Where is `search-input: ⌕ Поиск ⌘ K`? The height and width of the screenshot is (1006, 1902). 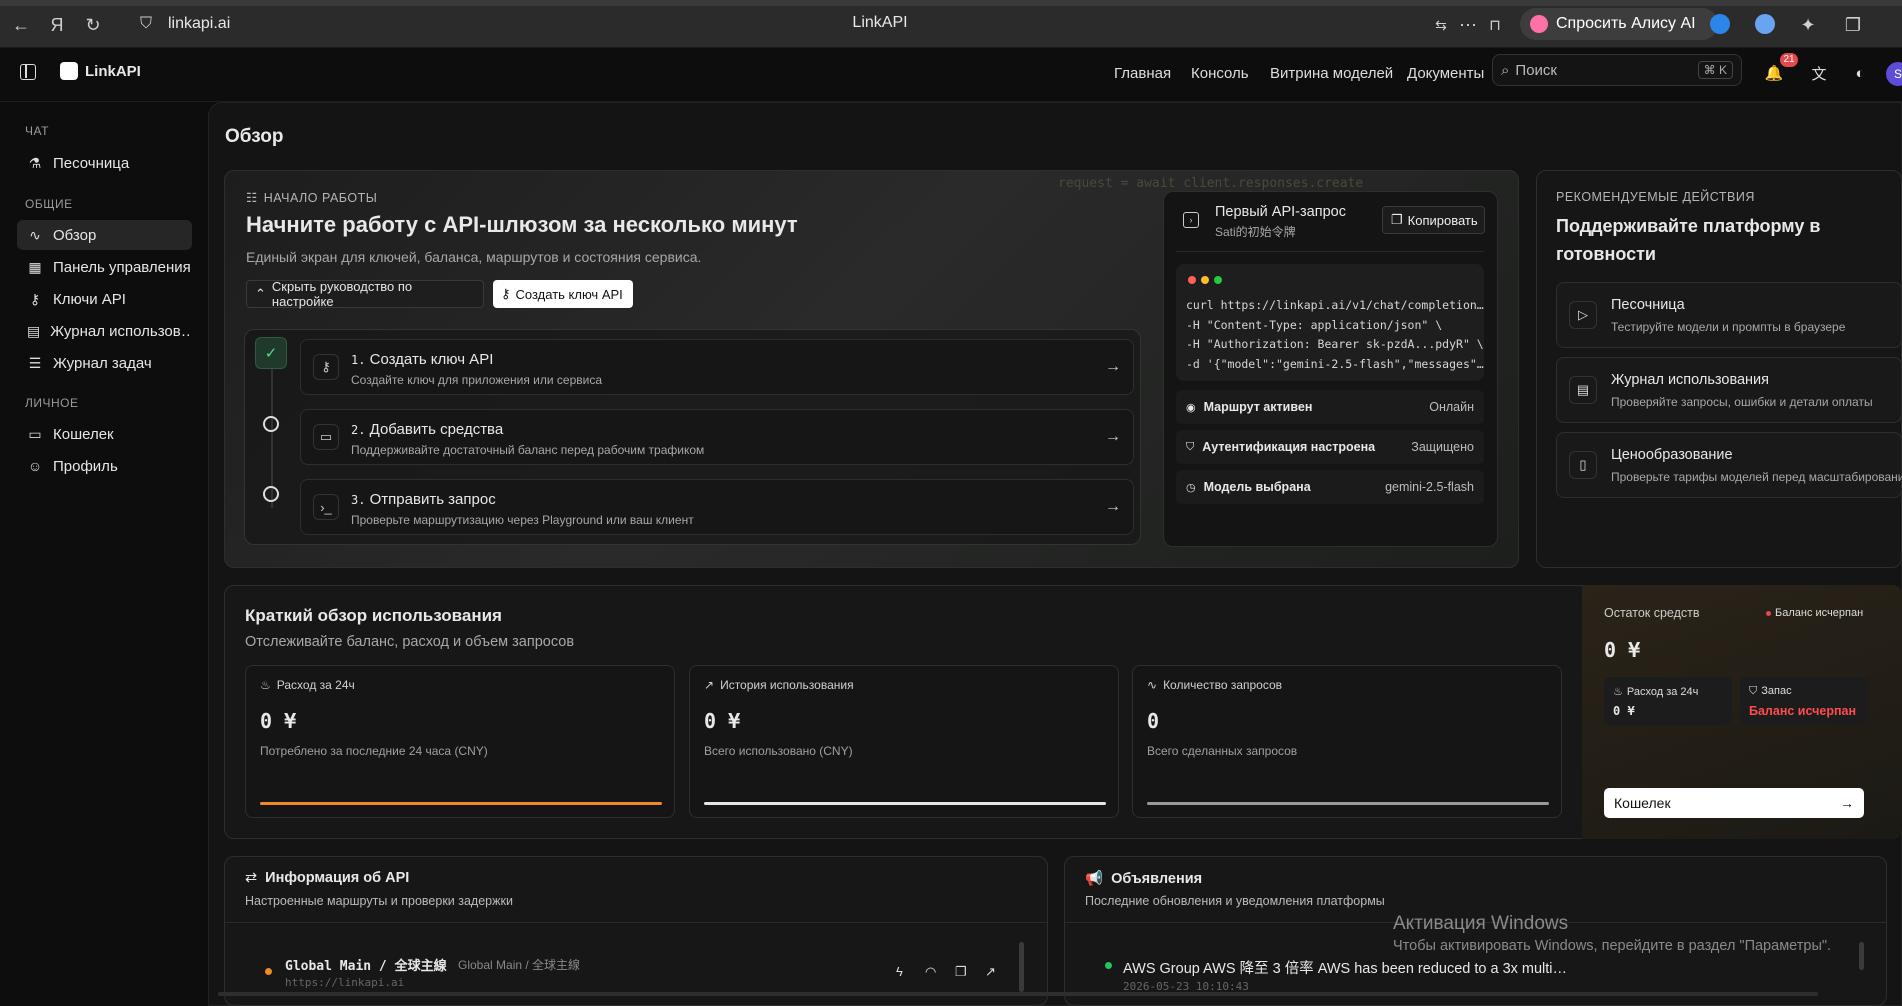 search-input: ⌕ Поиск ⌘ K is located at coordinates (1617, 70).